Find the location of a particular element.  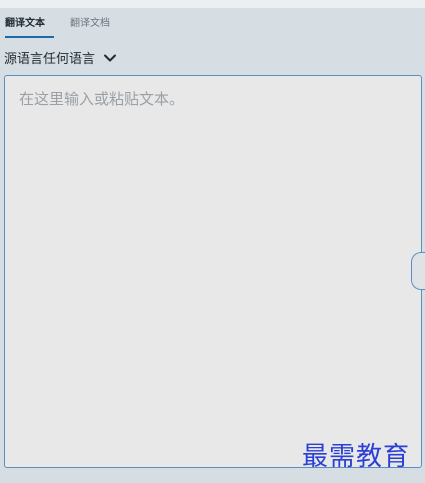

source-language-selector: 源语言任何语言 is located at coordinates (60, 57).